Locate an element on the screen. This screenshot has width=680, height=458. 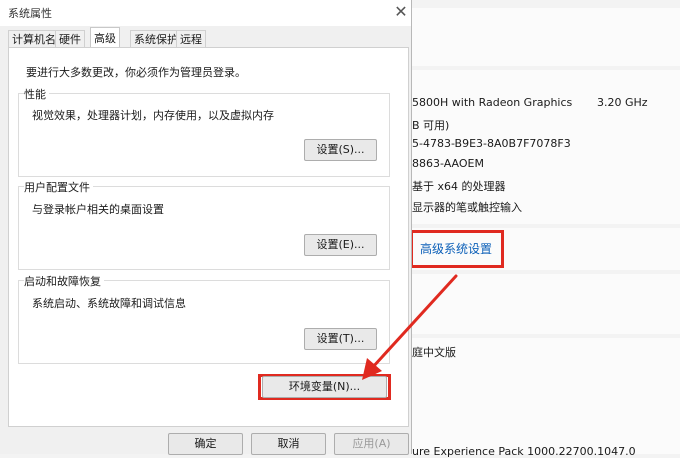
admin-note: 要进行大多数更改，你必须作为管理员登录。 is located at coordinates (136, 72).